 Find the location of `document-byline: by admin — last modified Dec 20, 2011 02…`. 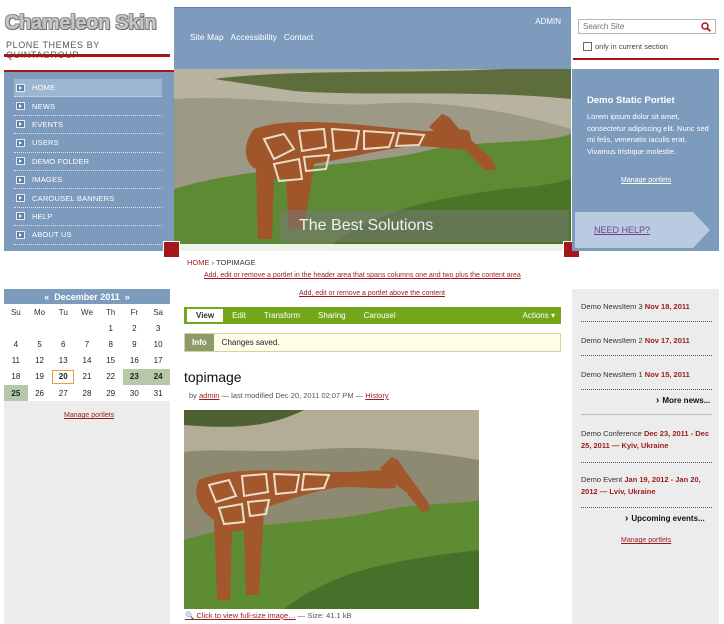

document-byline: by admin — last modified Dec 20, 2011 02… is located at coordinates (289, 395).